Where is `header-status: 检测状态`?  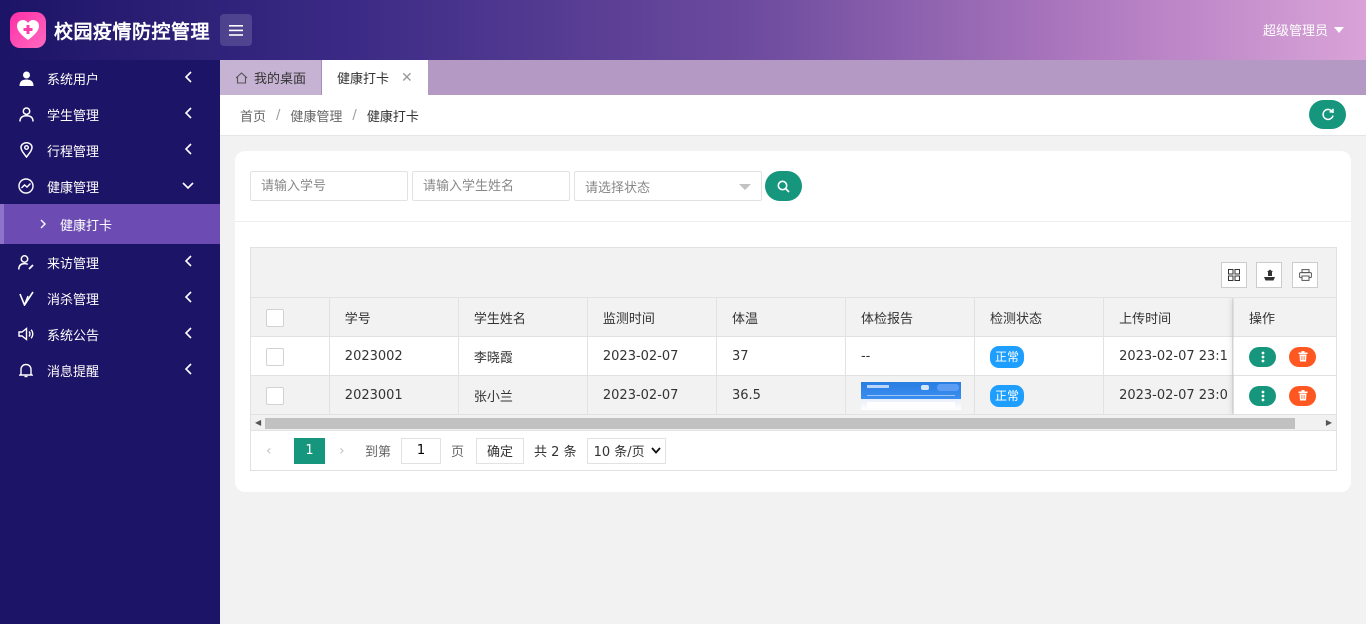
header-status: 检测状态 is located at coordinates (1040, 317).